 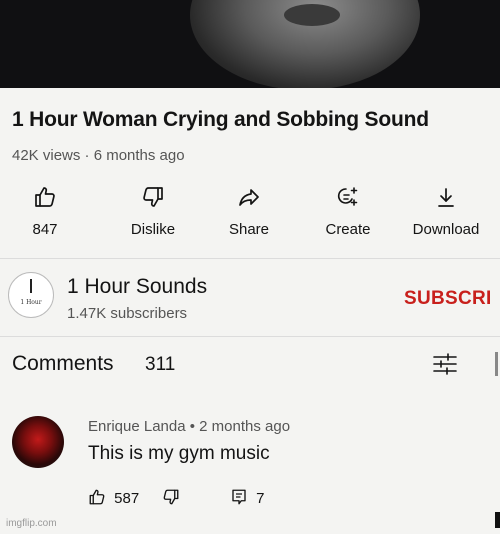 I want to click on subscribe-button: SUBSCRI, so click(x=448, y=299).